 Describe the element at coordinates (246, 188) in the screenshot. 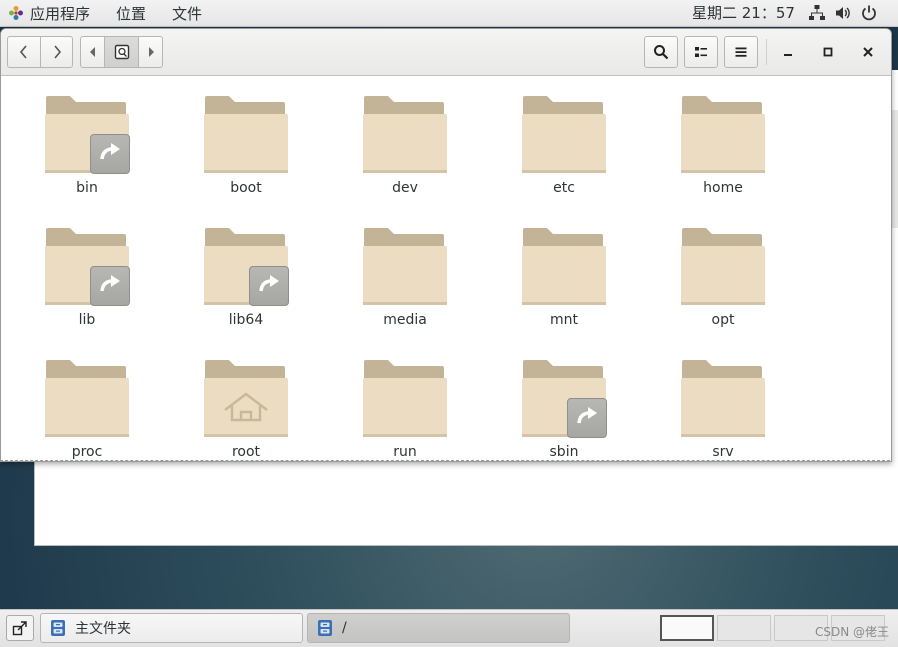

I see `folder-label: boot` at that location.